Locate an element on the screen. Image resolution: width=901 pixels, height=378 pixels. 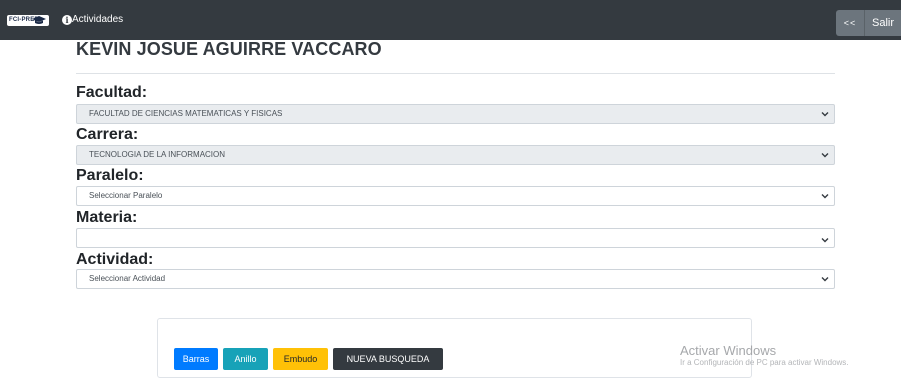
header-divider is located at coordinates (455, 73).